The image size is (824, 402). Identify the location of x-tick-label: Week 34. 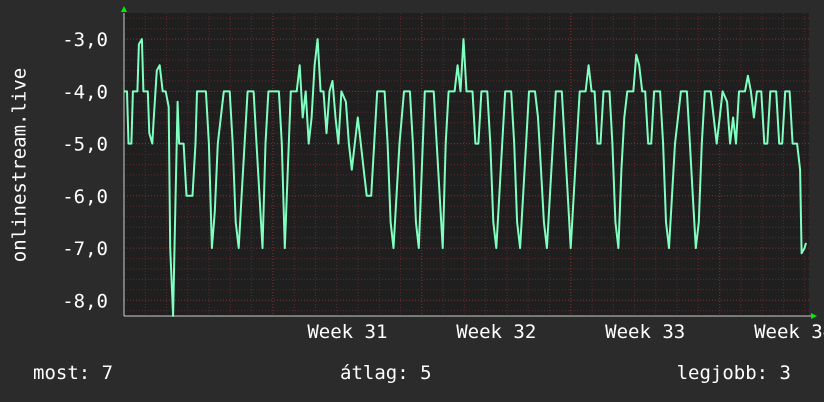
(789, 332).